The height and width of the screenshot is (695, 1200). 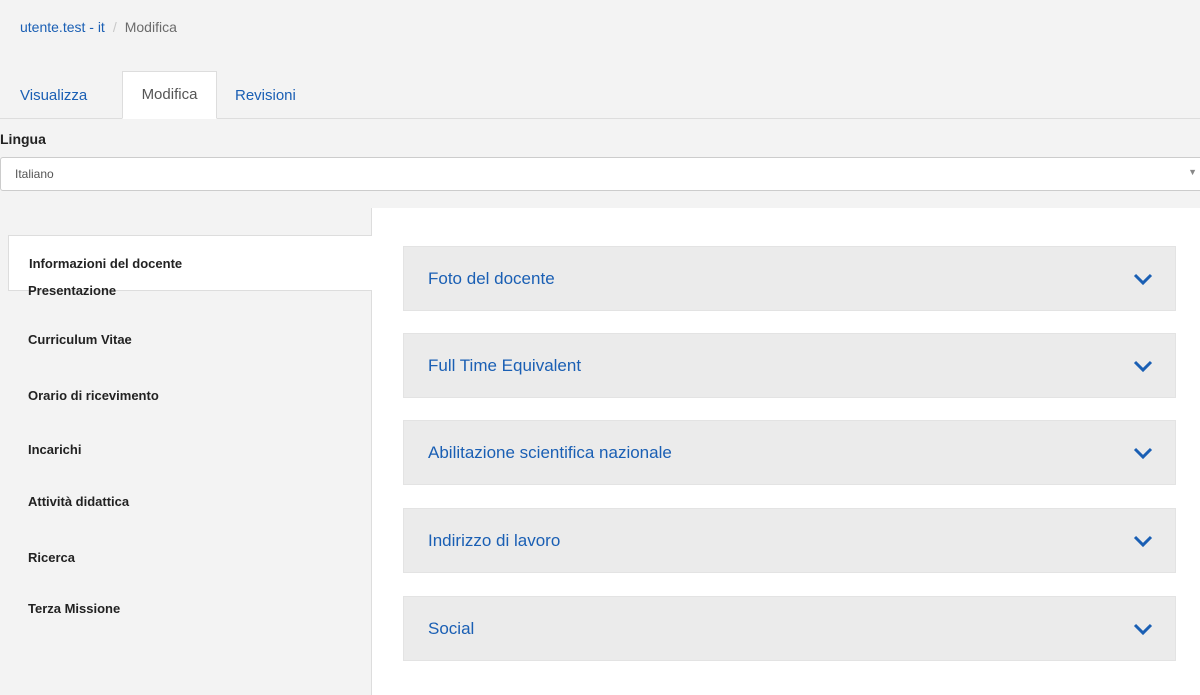 What do you see at coordinates (62, 27) in the screenshot?
I see `breadcrumb-link-user: utente.test - it` at bounding box center [62, 27].